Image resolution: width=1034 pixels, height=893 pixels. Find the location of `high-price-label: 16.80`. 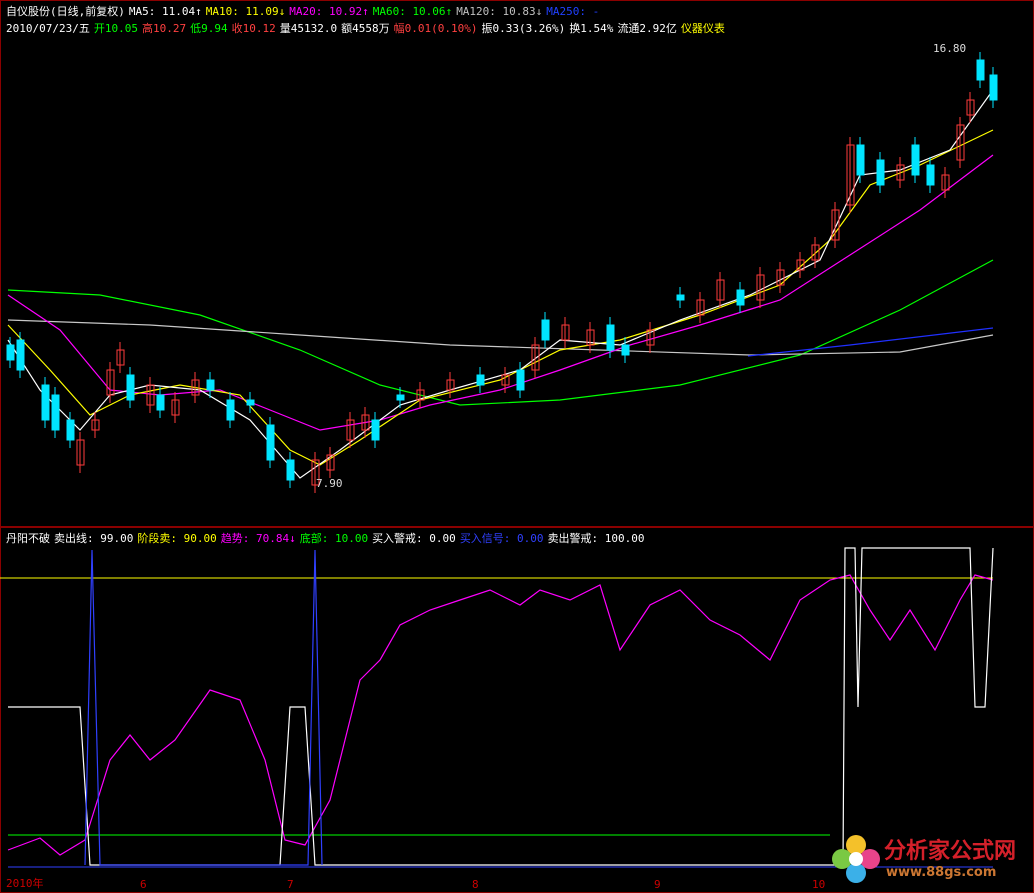

high-price-label: 16.80 is located at coordinates (950, 48).